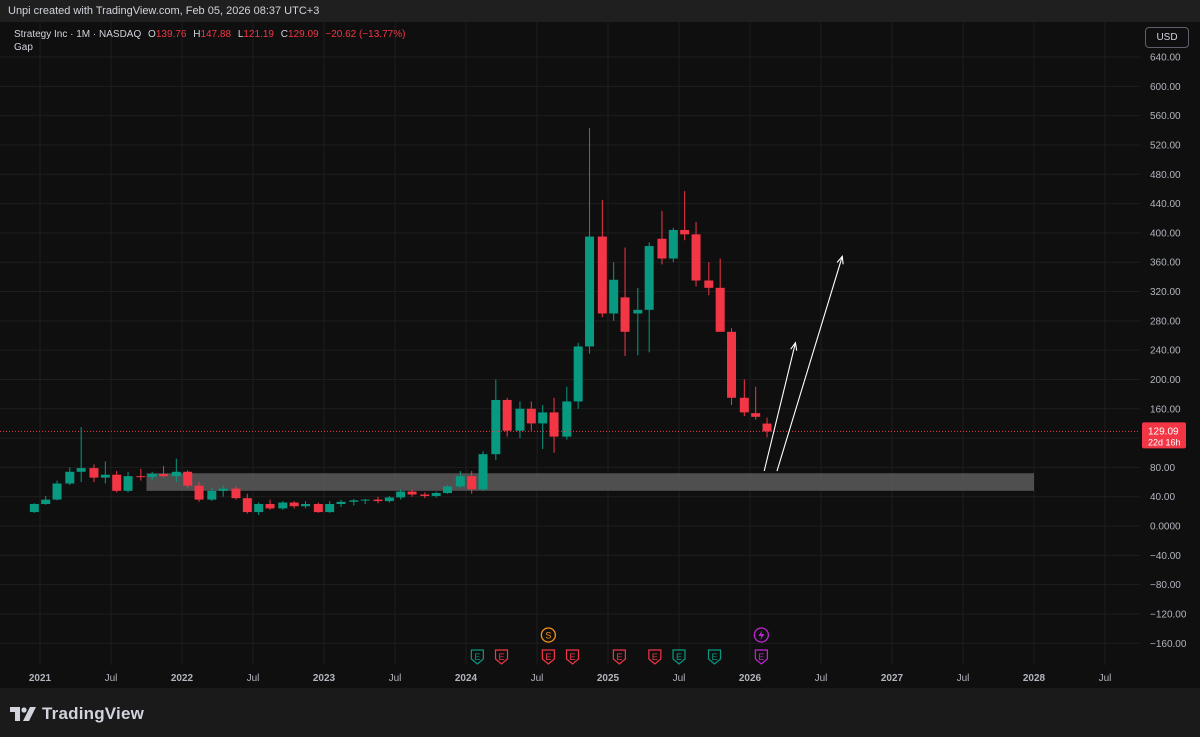 Image resolution: width=1200 pixels, height=737 pixels. Describe the element at coordinates (1165, 204) in the screenshot. I see `y-tick-label-5: 440.00` at that location.